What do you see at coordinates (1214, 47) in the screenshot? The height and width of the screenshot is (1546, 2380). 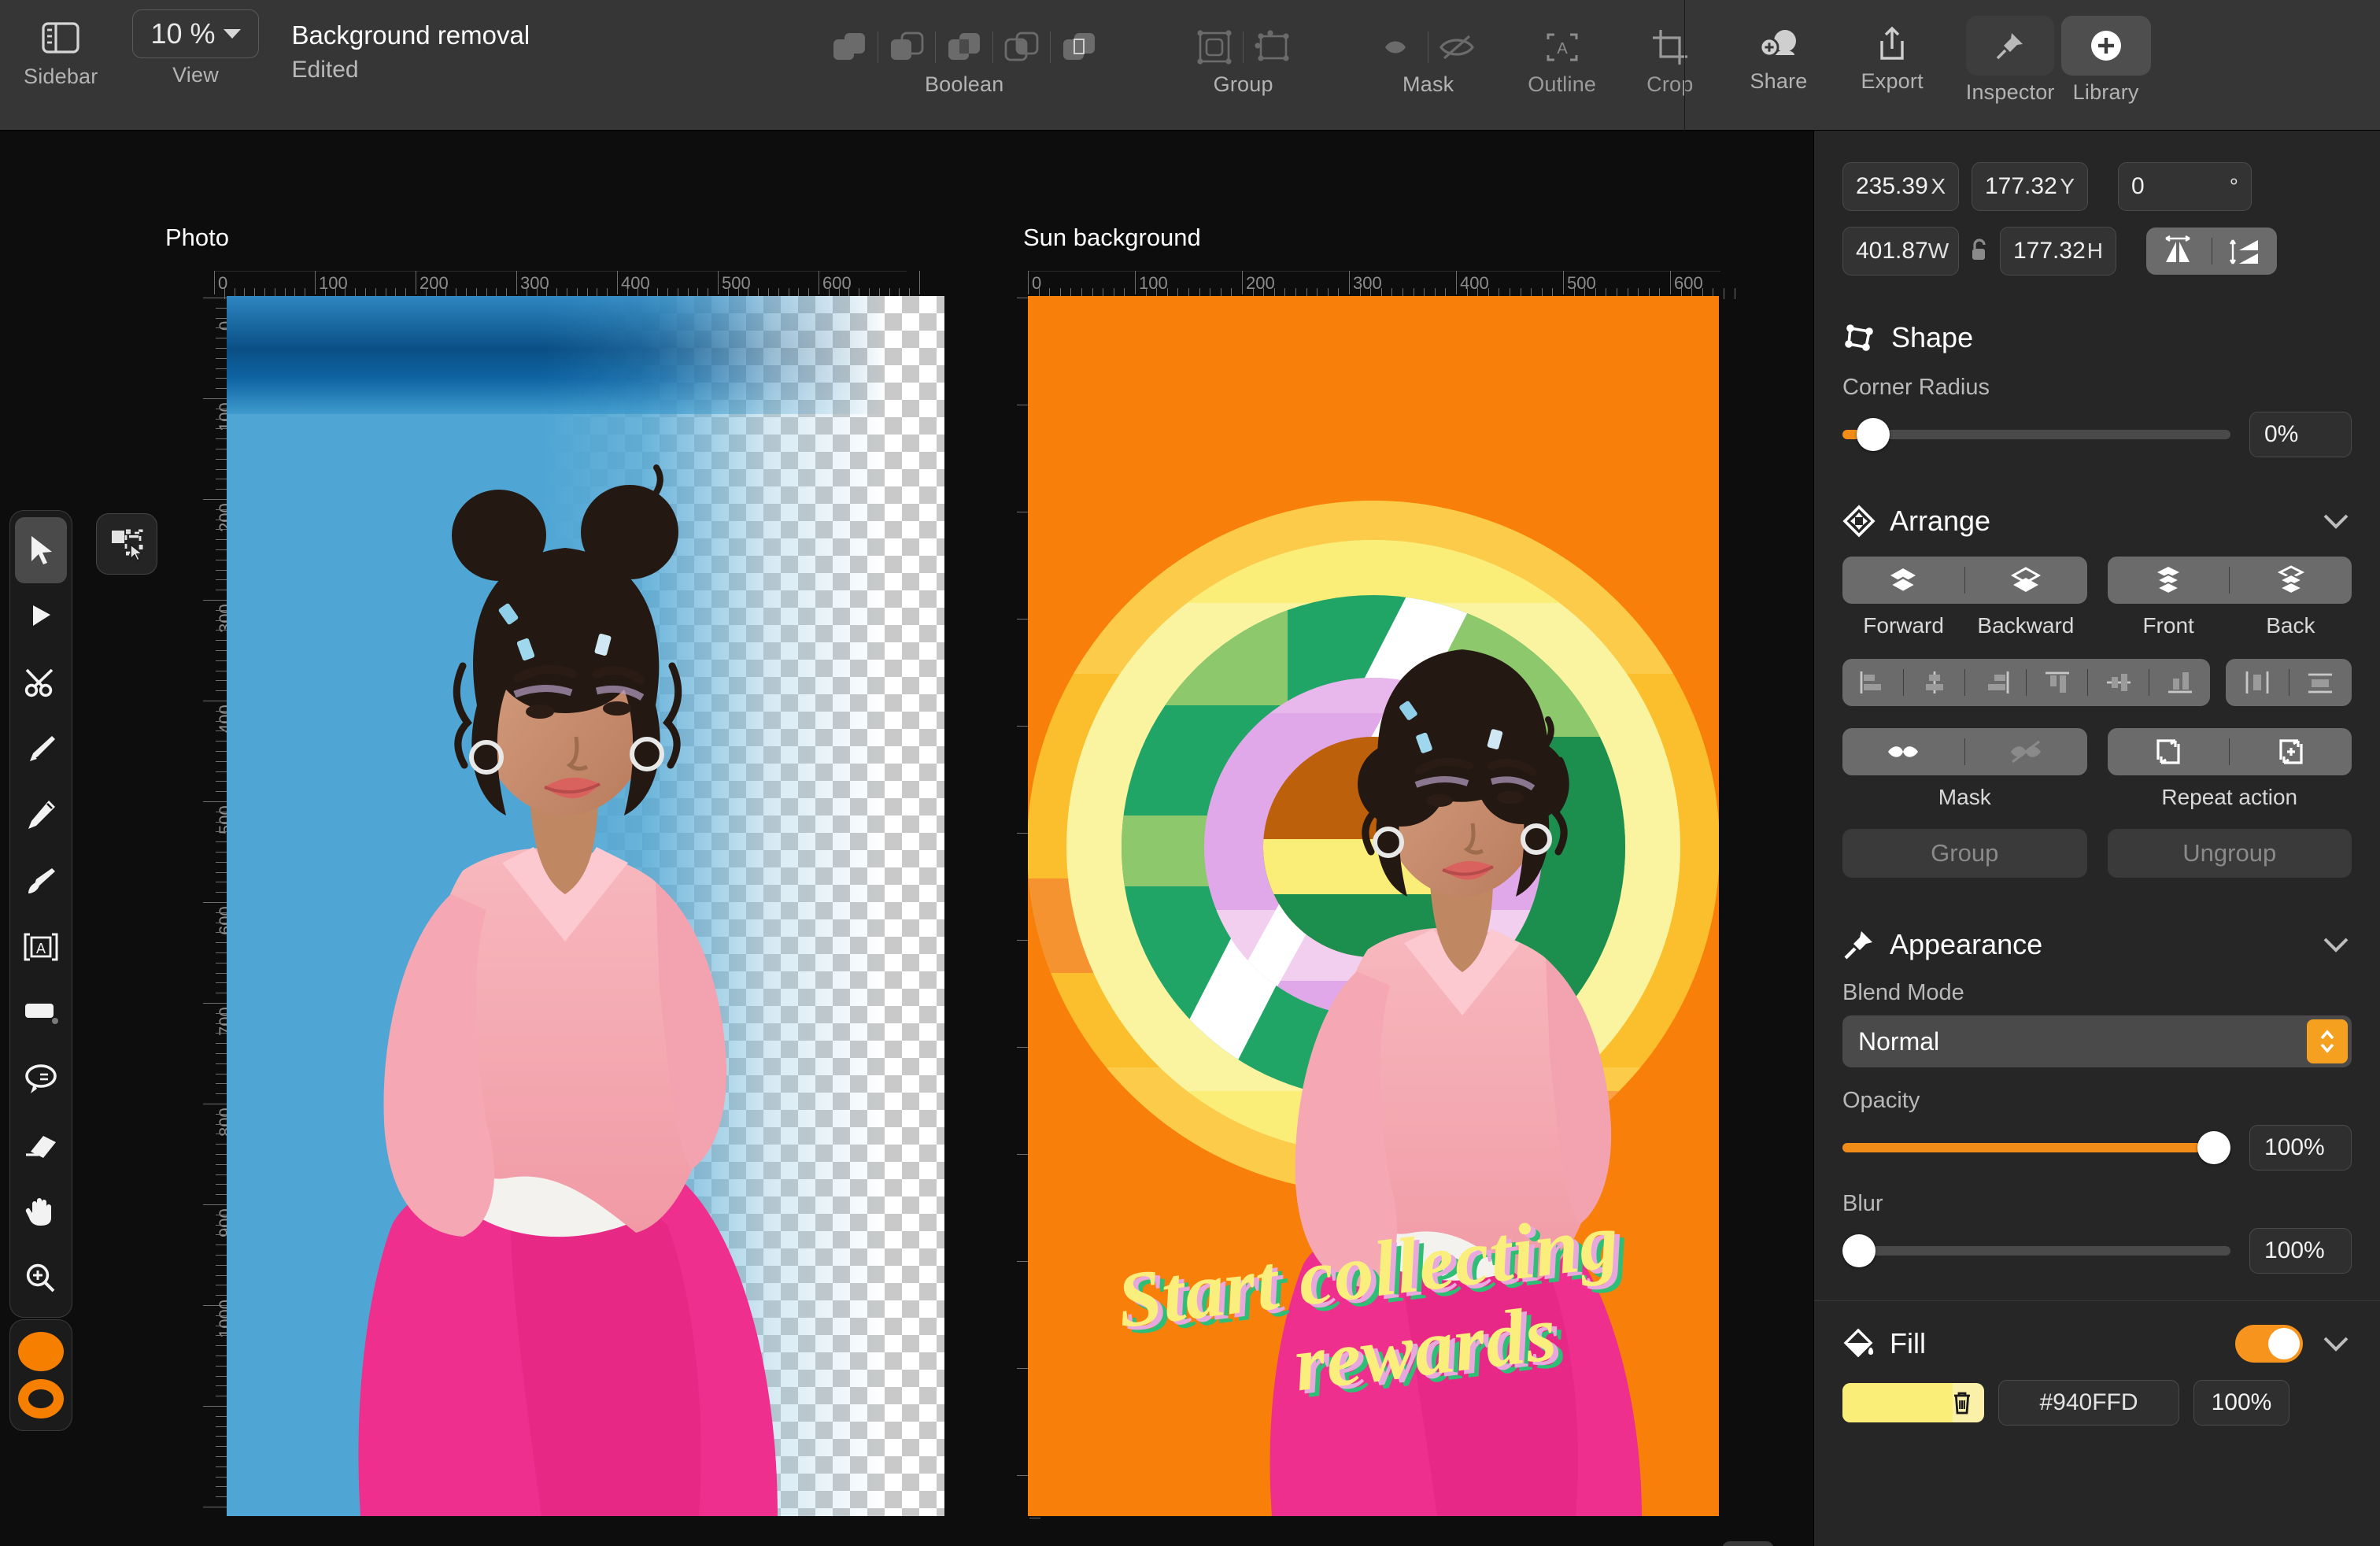 I see `group-icon` at bounding box center [1214, 47].